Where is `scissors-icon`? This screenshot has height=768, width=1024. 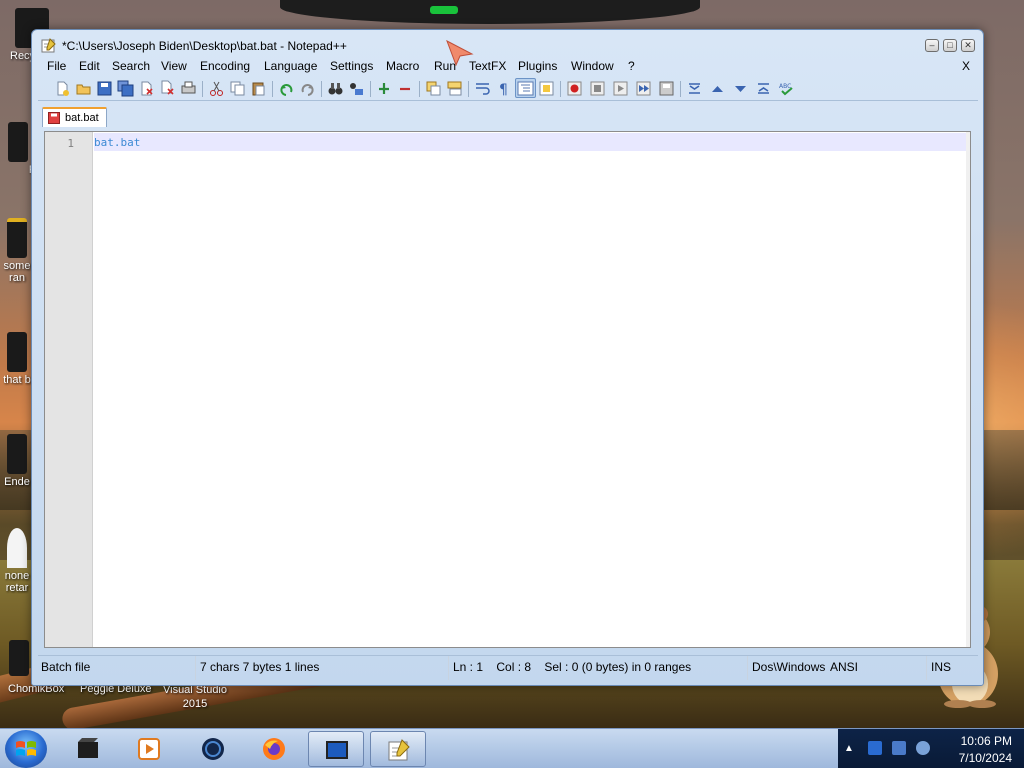 scissors-icon is located at coordinates (216, 88).